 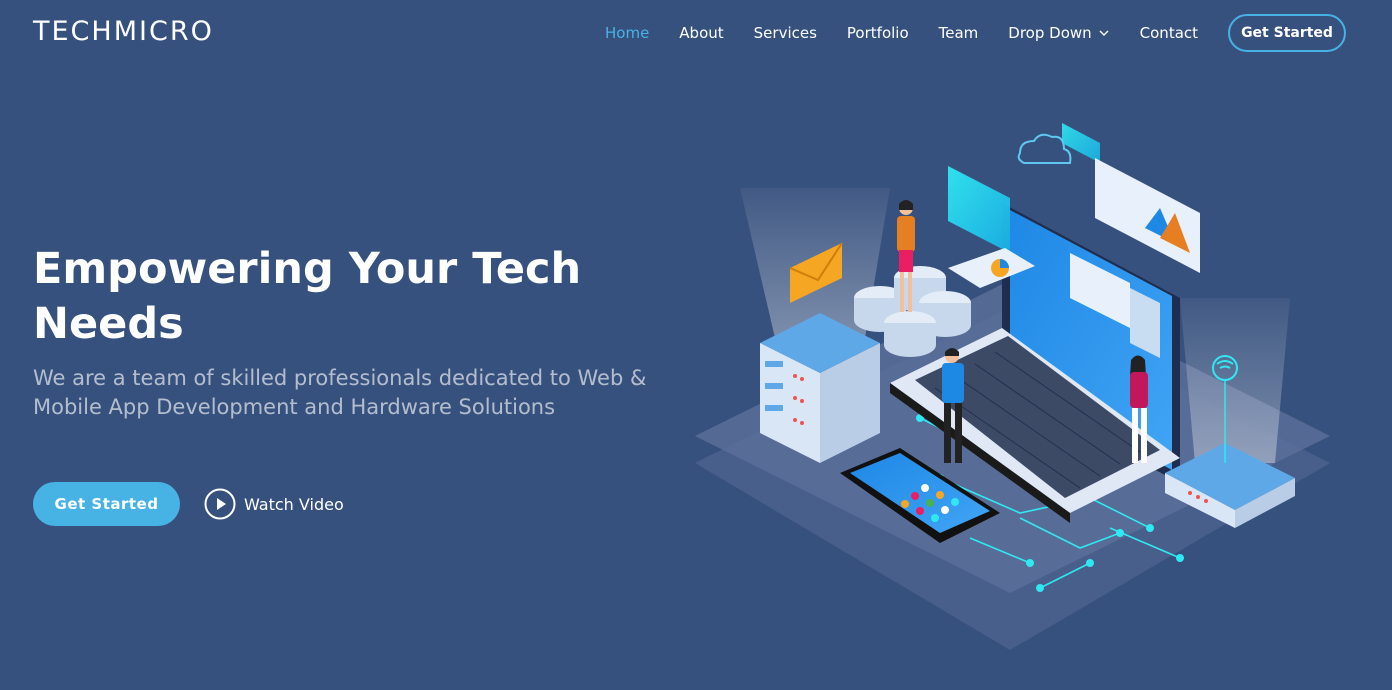 What do you see at coordinates (123, 32) in the screenshot?
I see `site-logo: TECHMICRO` at bounding box center [123, 32].